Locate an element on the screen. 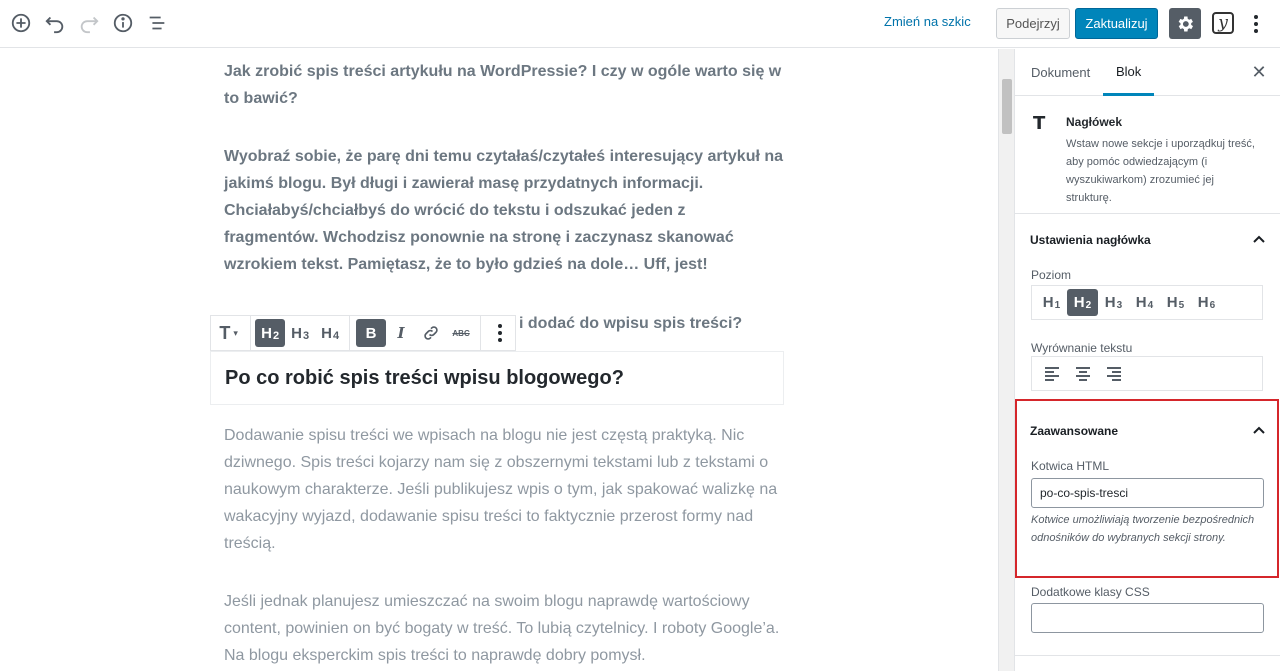 This screenshot has width=1280, height=671. align-right-icon is located at coordinates (1113, 373).